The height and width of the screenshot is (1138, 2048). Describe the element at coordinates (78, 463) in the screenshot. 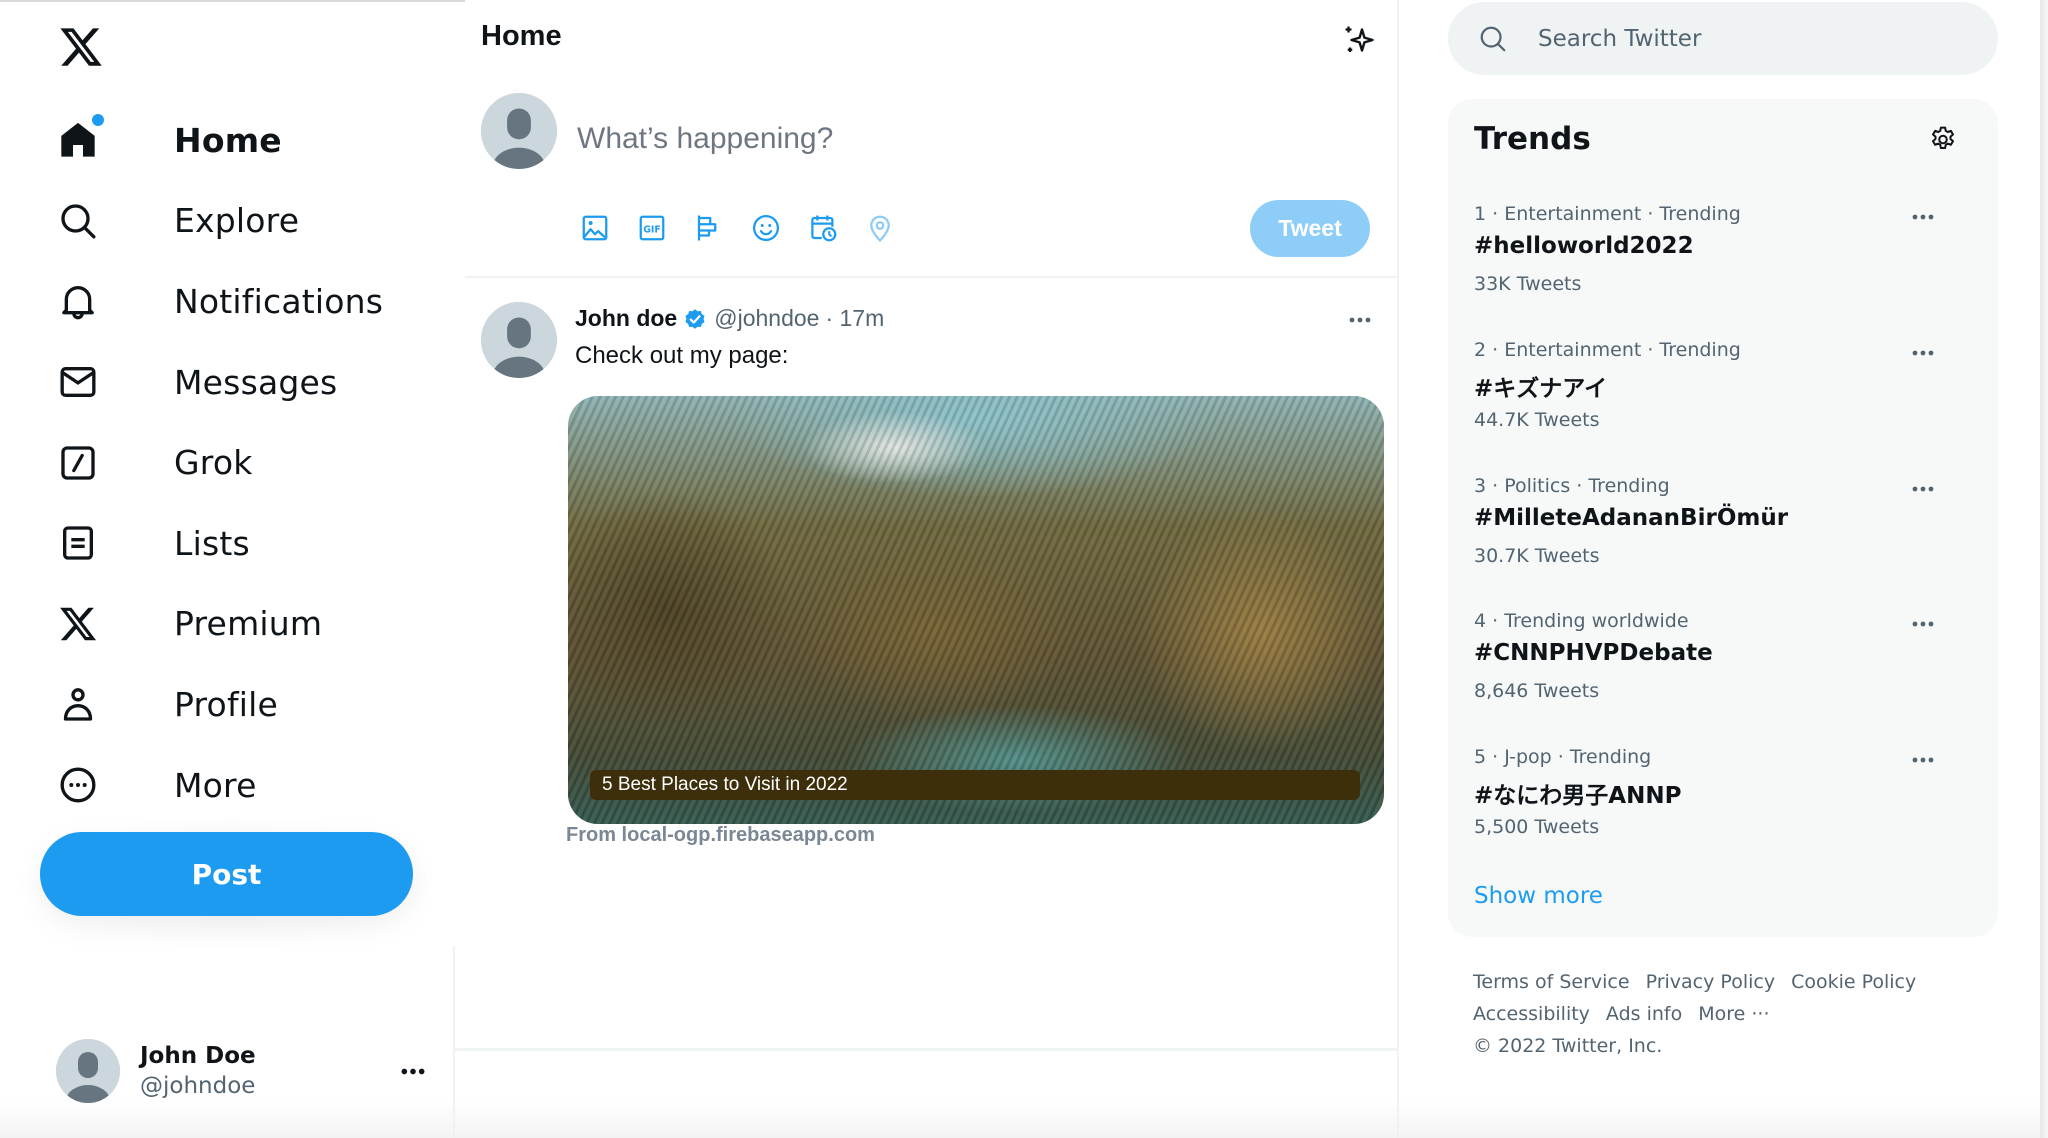

I see `grok-icon` at that location.